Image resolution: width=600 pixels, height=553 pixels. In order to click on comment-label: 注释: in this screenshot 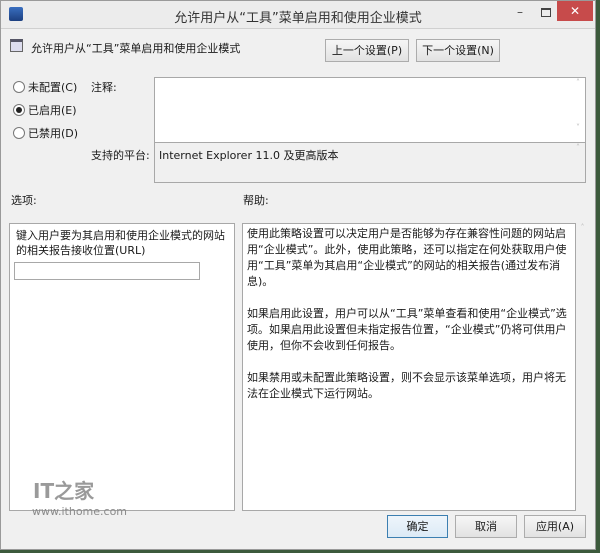, I will do `click(104, 87)`.